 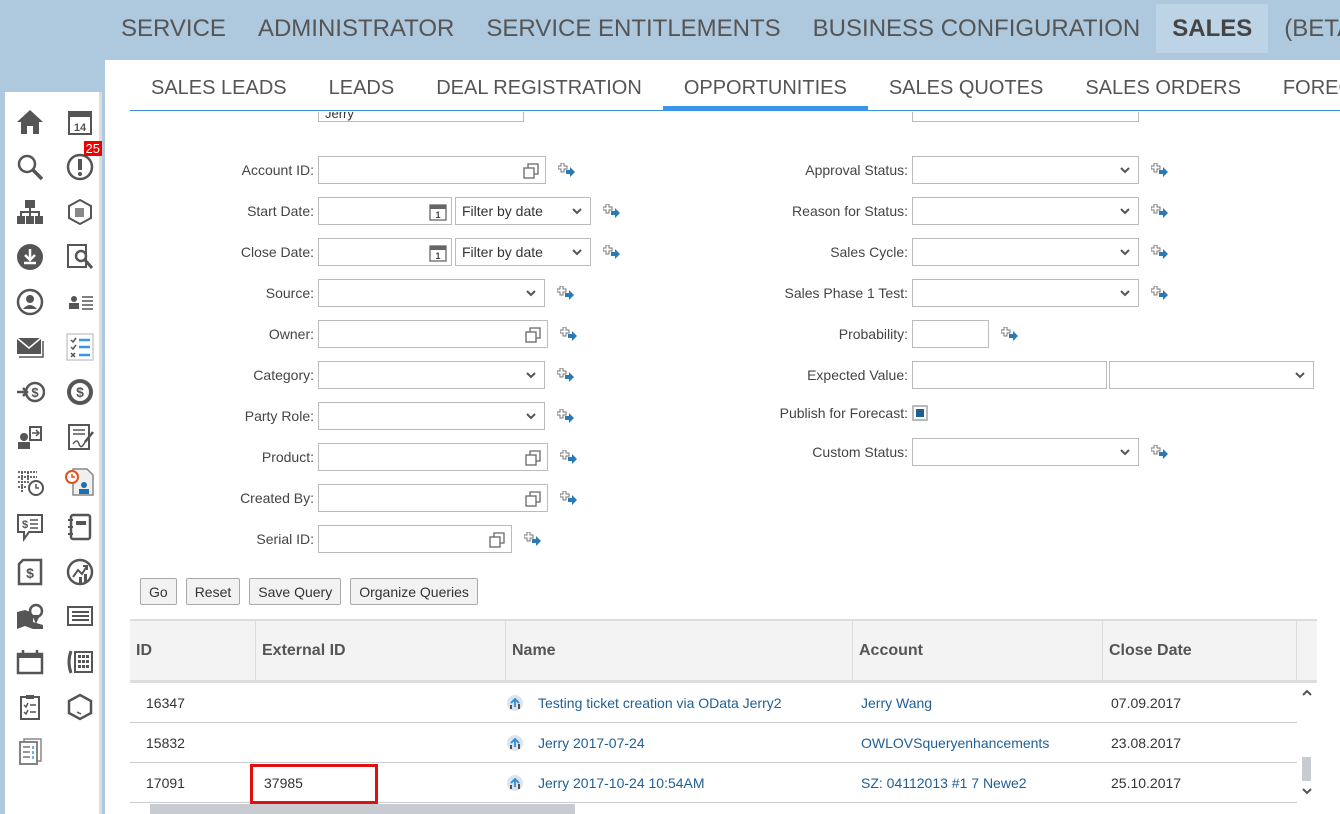 What do you see at coordinates (30, 752) in the screenshot?
I see `documents-icon` at bounding box center [30, 752].